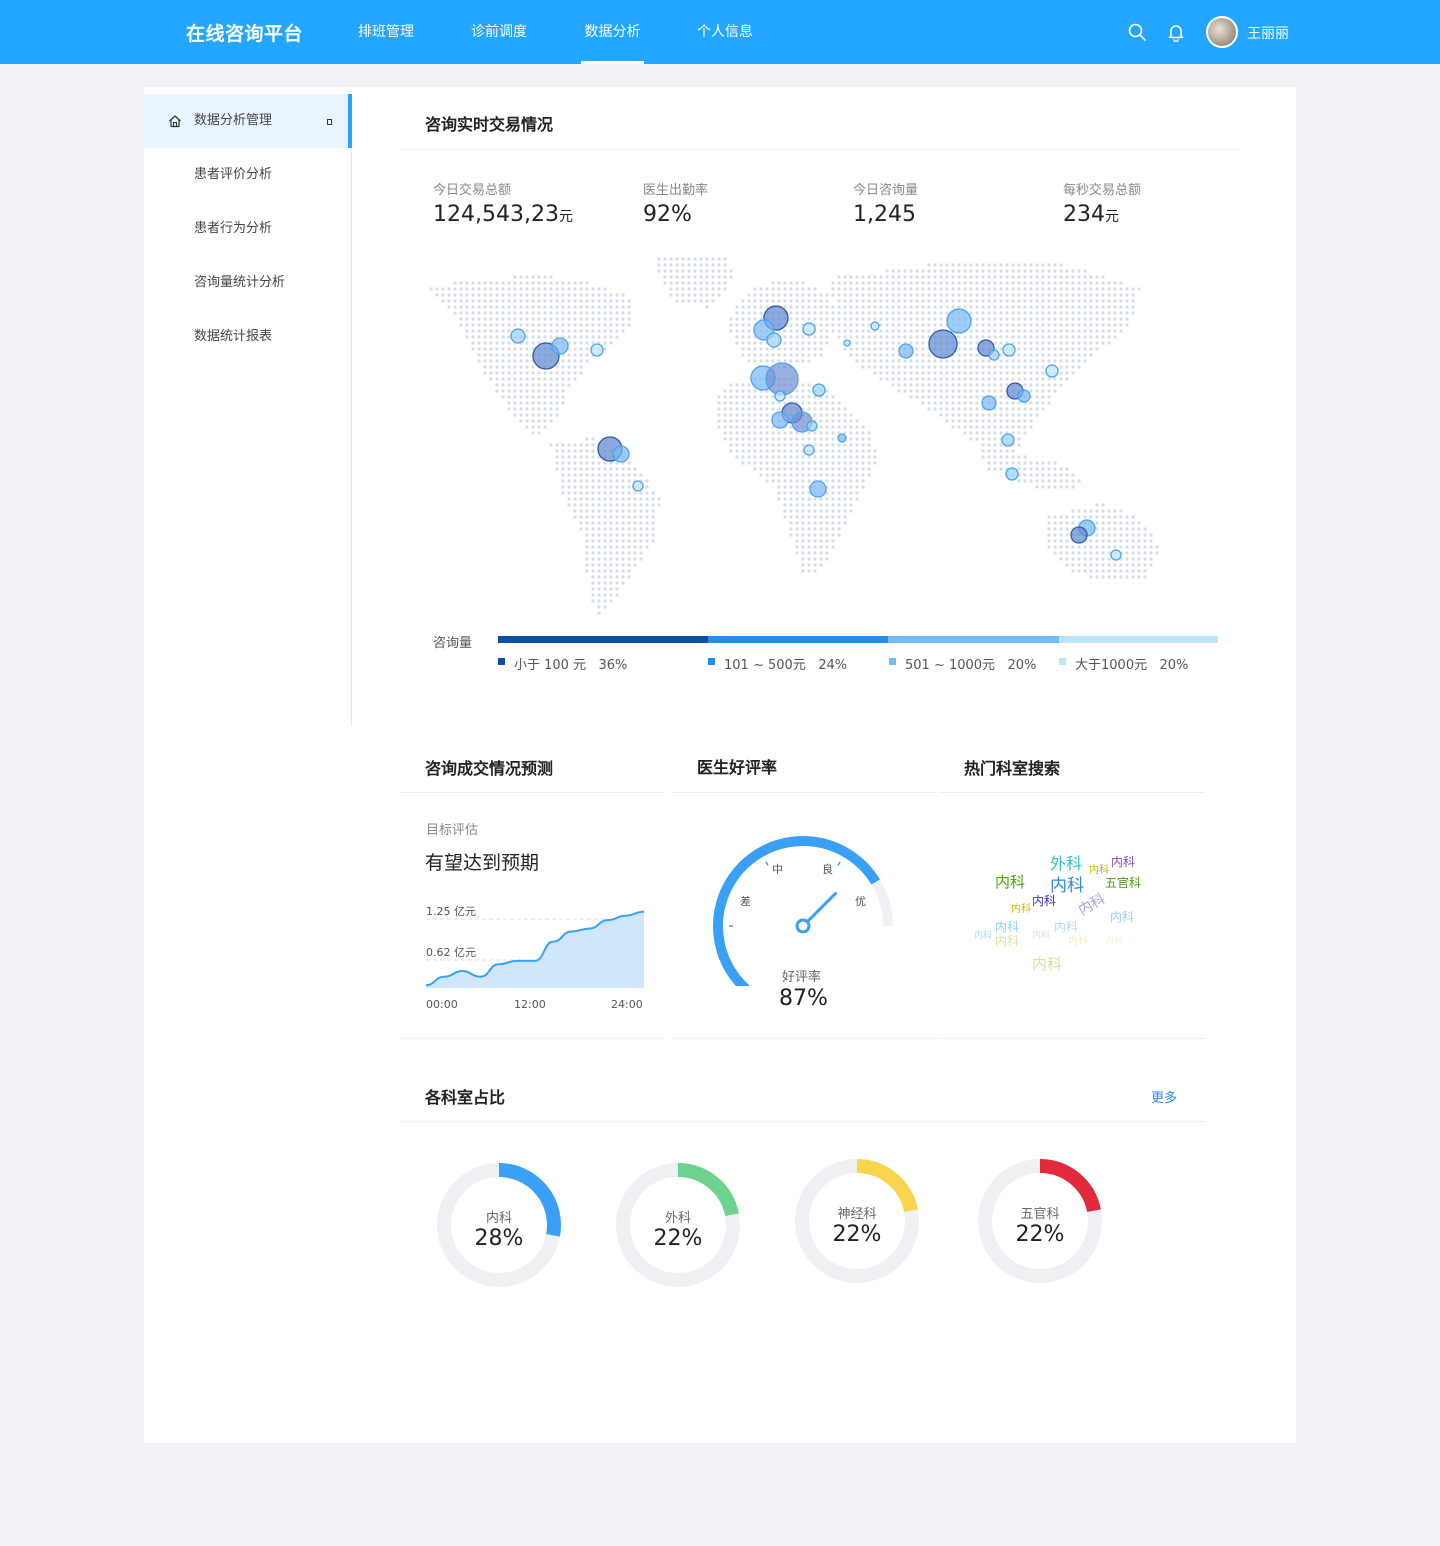  Describe the element at coordinates (803, 998) in the screenshot. I see `gauge-value: 87%` at that location.